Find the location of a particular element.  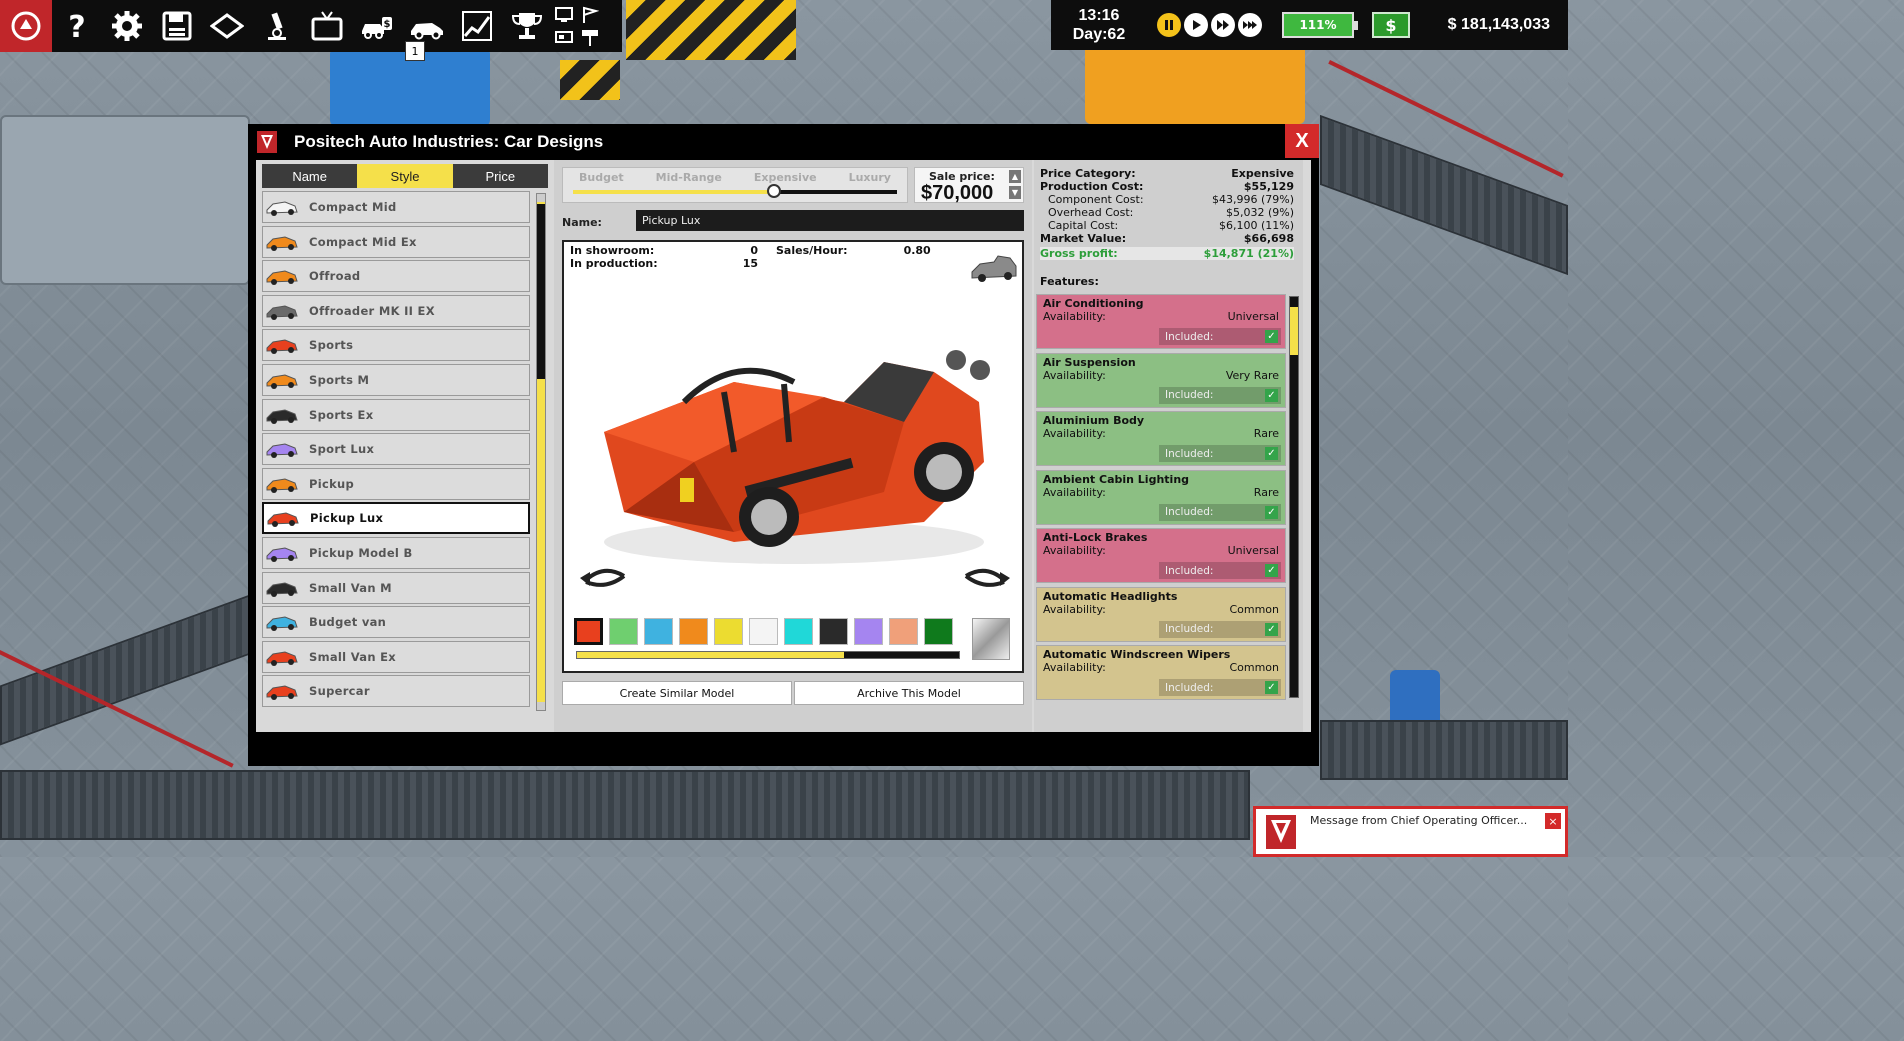

model-list-item: Sports is located at coordinates (396, 345).